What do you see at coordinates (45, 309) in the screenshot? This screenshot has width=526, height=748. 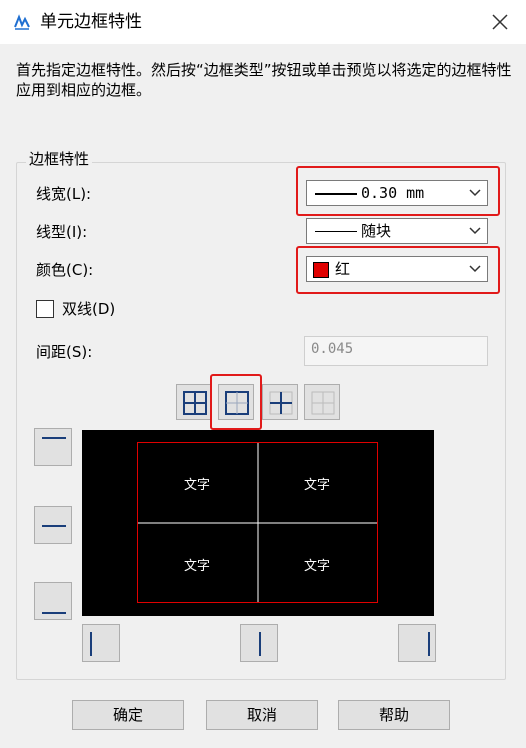 I see `double-line-checkbox` at bounding box center [45, 309].